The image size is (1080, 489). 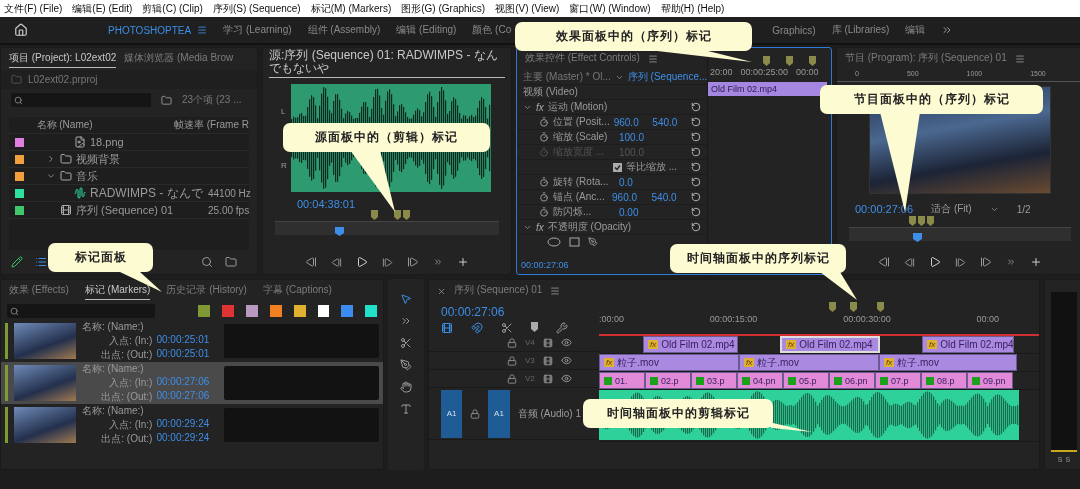 I want to click on timecode: 00:00:27:06, so click(x=473, y=312).